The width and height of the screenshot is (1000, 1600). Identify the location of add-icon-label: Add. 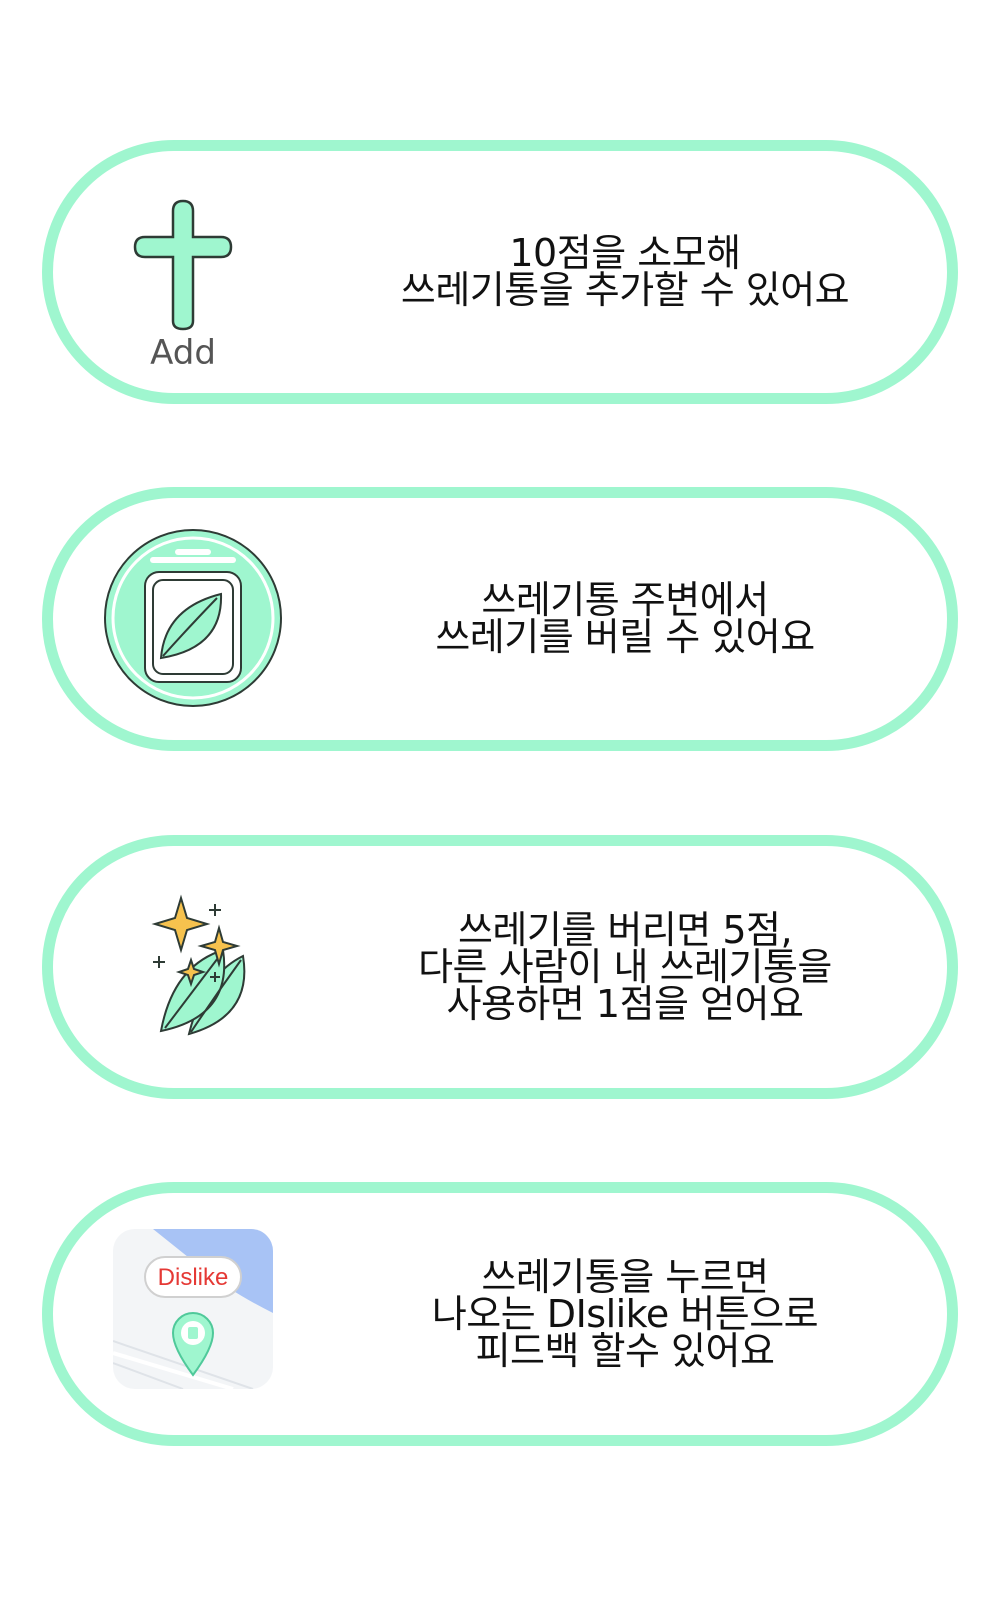
(183, 353).